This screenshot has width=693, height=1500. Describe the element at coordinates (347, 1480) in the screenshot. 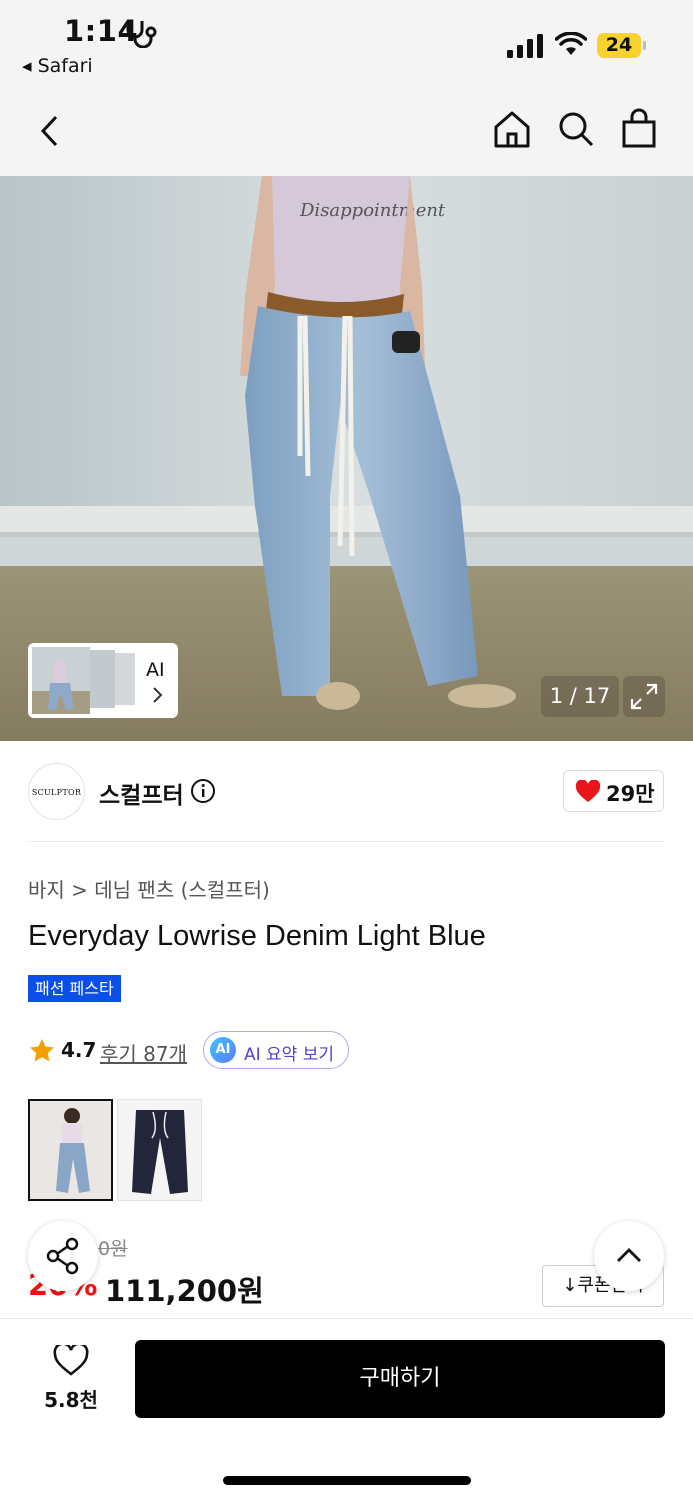

I see `home-indicator` at that location.